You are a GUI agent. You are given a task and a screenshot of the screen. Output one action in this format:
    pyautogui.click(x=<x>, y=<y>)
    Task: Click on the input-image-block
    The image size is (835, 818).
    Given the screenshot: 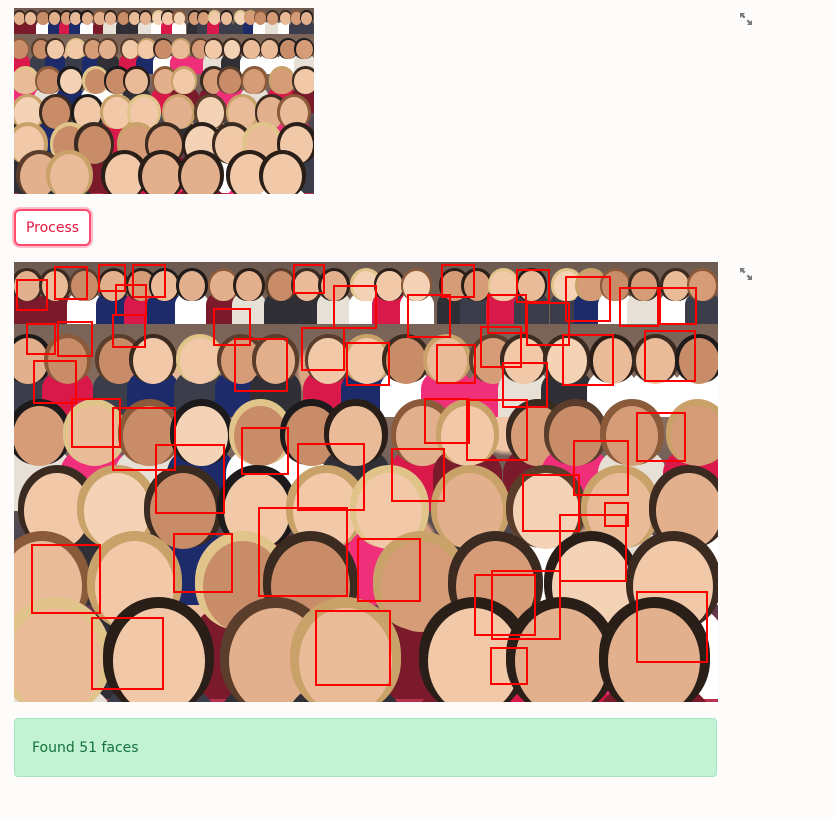 What is the action you would take?
    pyautogui.click(x=164, y=101)
    